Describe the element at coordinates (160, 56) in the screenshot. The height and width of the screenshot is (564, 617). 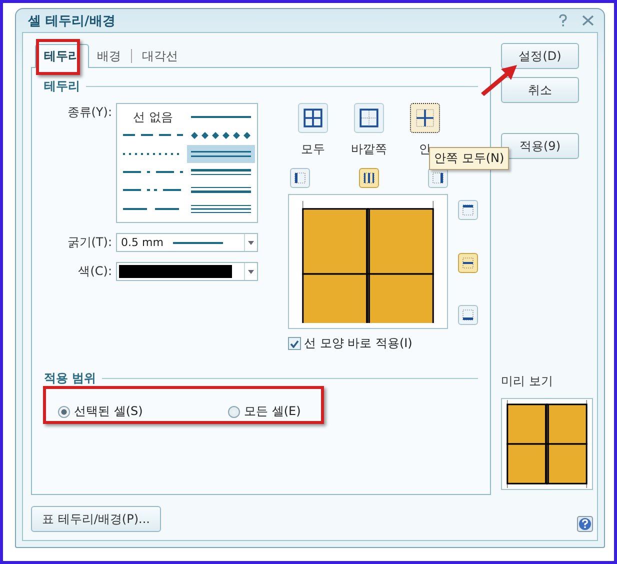
I see `tab: 대각선` at that location.